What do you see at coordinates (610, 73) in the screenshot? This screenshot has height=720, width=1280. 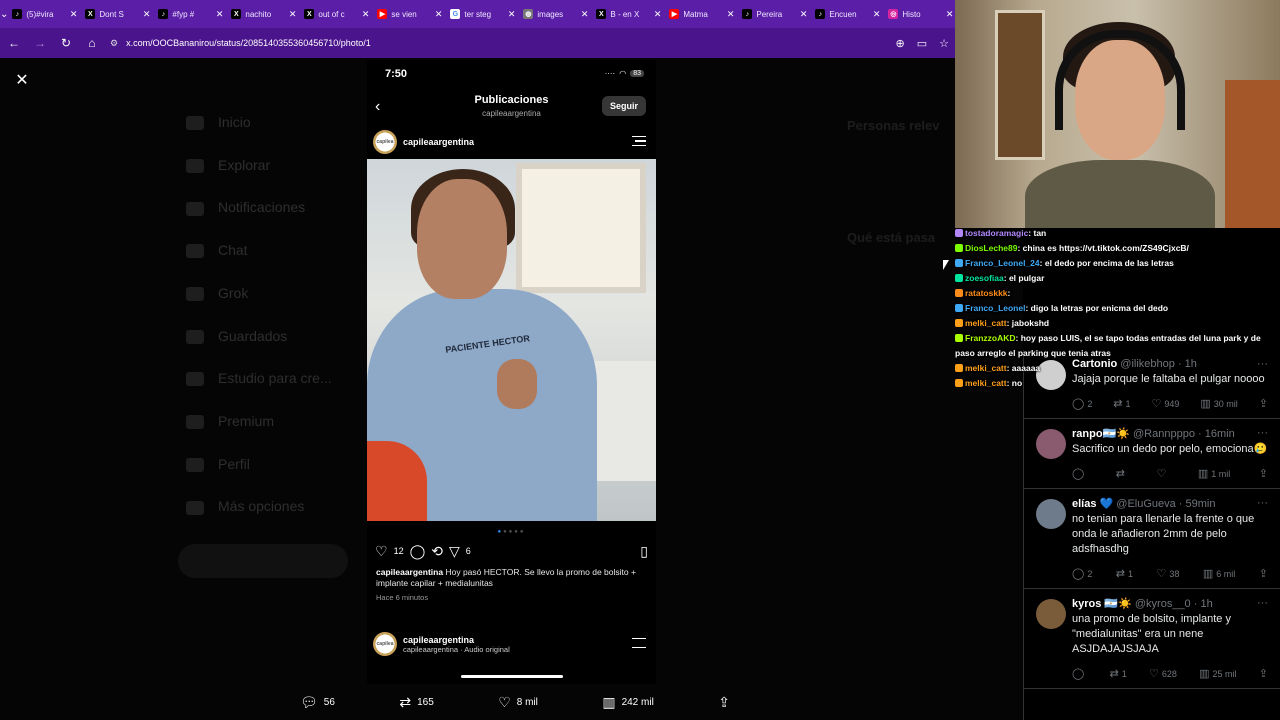 I see `signal-icon: ····` at bounding box center [610, 73].